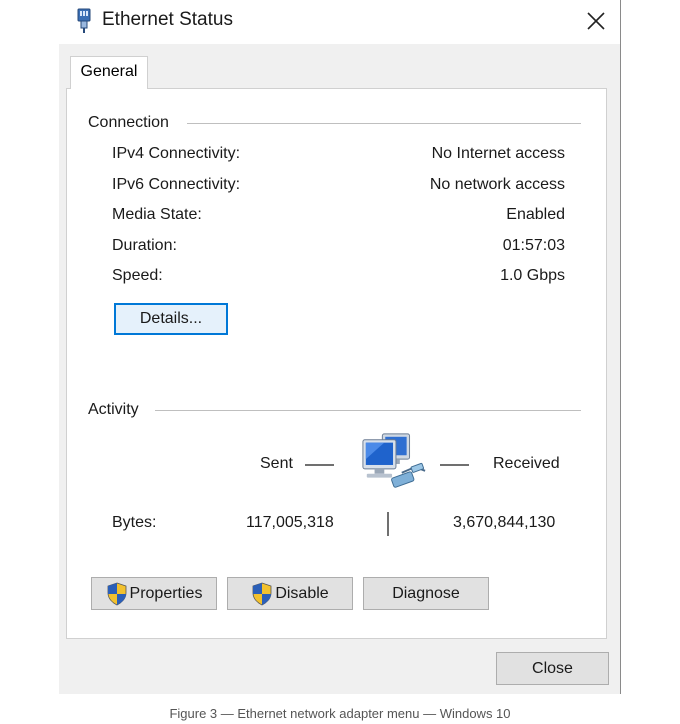 This screenshot has height=724, width=680. Describe the element at coordinates (131, 123) in the screenshot. I see `connection-group-label: Connection` at that location.